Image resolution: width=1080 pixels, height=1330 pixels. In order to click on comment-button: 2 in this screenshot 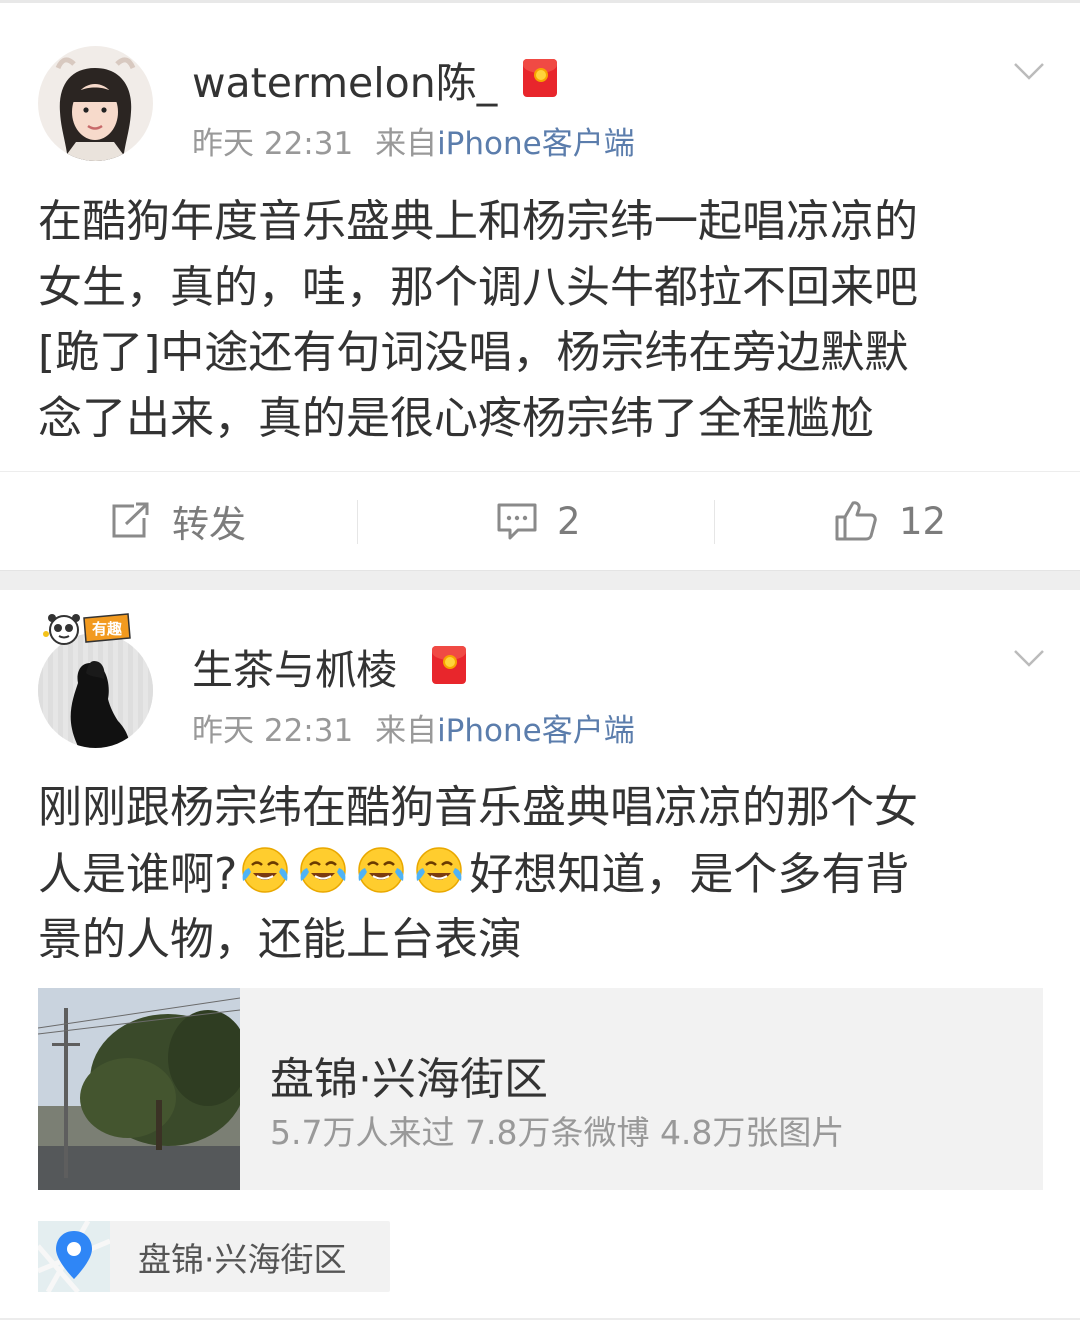, I will do `click(538, 521)`.